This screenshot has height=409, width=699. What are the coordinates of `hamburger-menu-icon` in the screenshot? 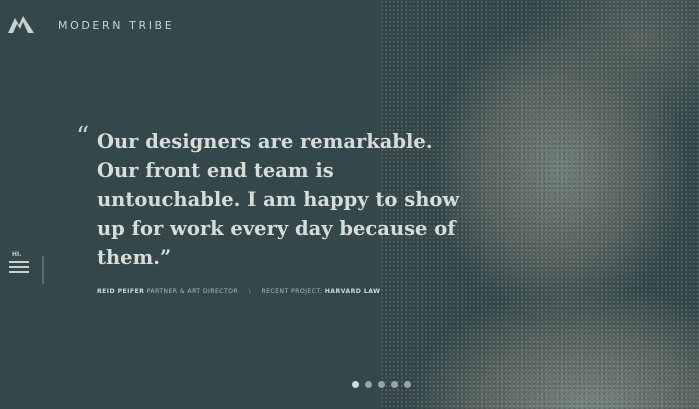 It's located at (19, 269).